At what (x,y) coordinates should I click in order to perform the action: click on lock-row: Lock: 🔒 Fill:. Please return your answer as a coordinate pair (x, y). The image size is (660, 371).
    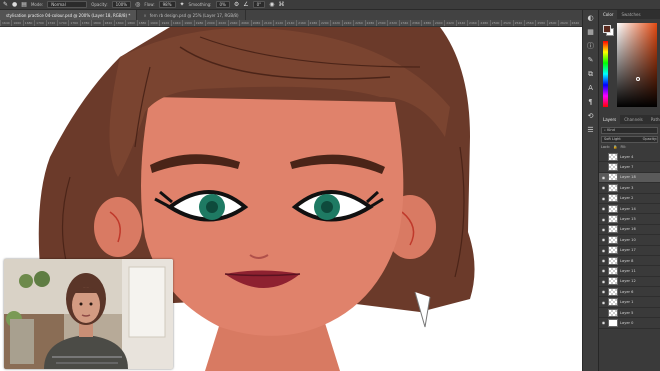
    Looking at the image, I should click on (629, 147).